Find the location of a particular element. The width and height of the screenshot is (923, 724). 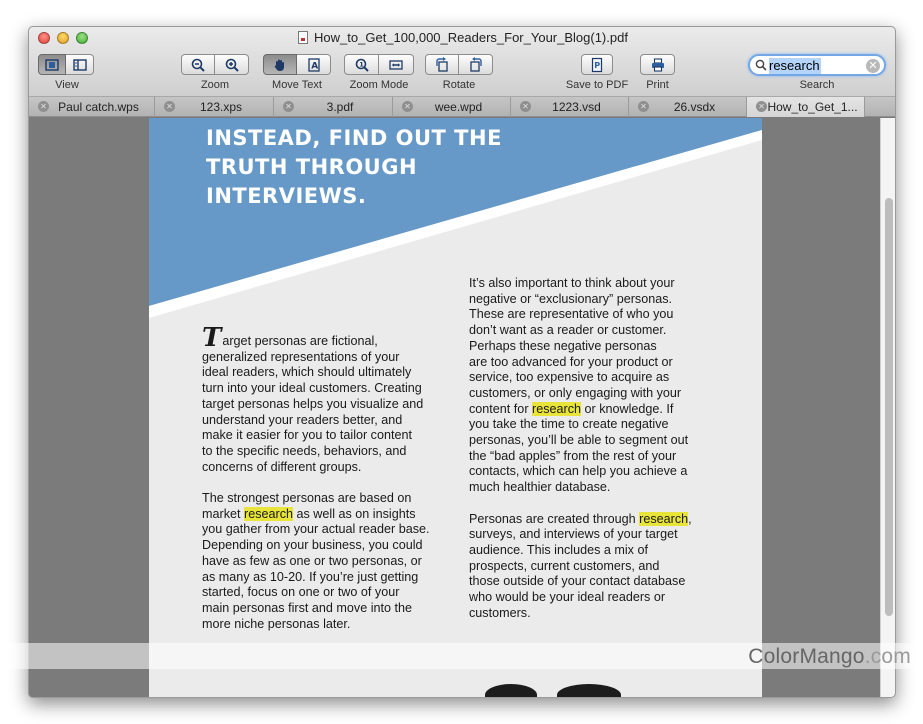

text-line: customers, or only engaging with your is located at coordinates (575, 392).